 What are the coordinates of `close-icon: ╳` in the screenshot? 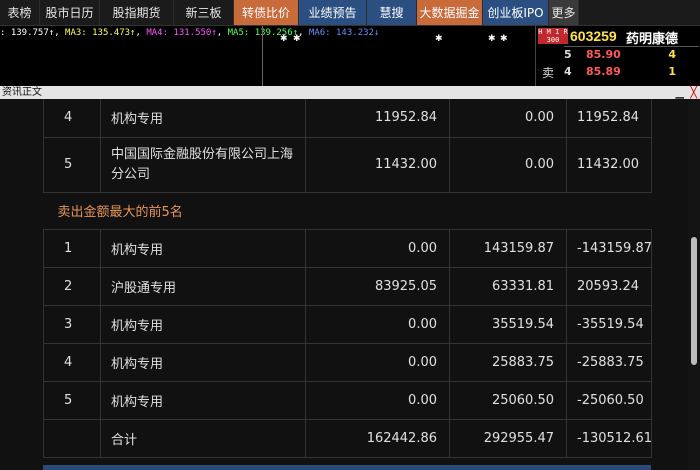 It's located at (693, 92).